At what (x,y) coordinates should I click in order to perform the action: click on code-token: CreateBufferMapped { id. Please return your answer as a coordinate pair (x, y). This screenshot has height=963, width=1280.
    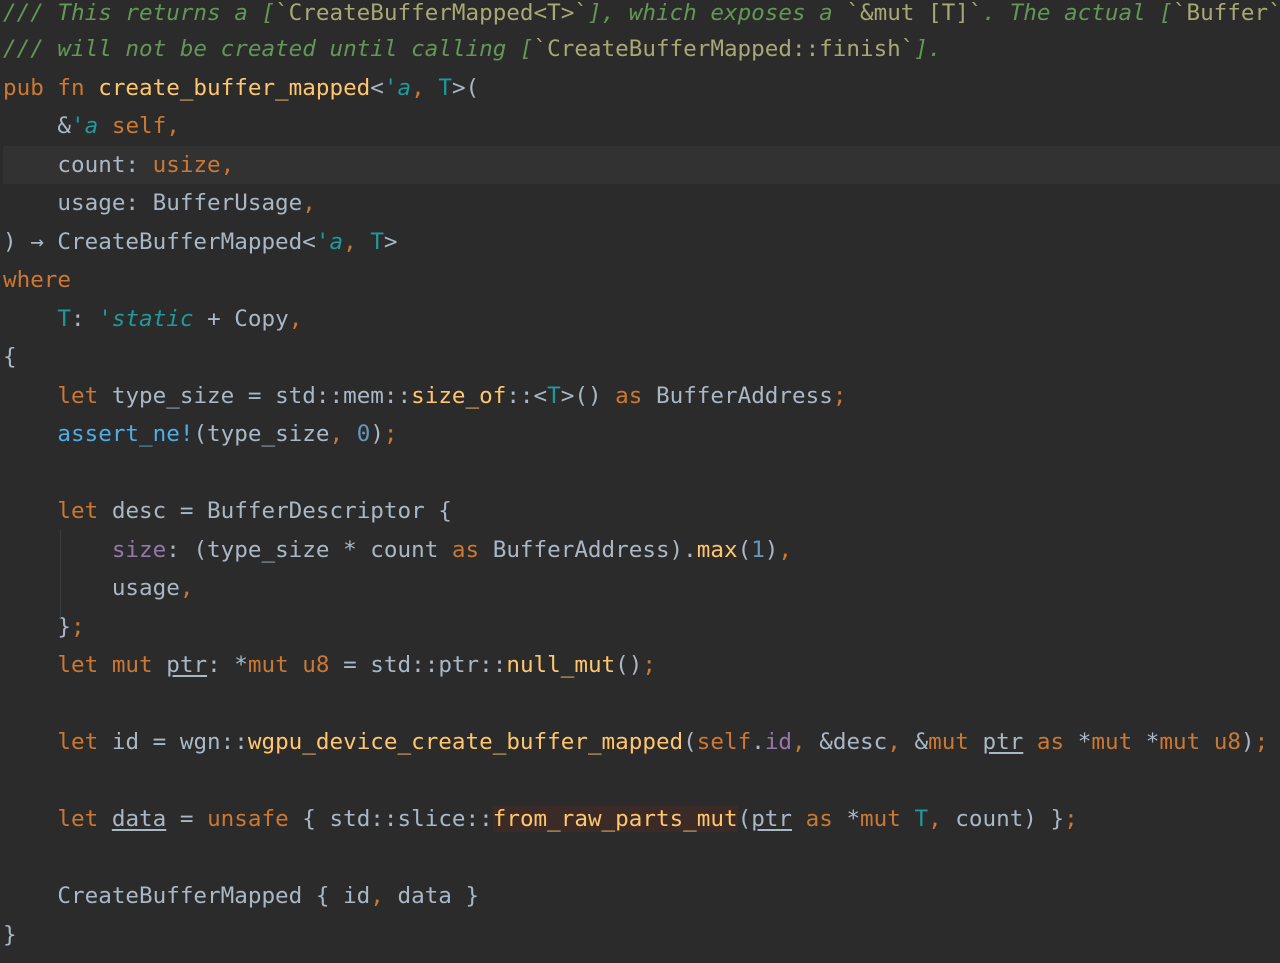
    Looking at the image, I should click on (187, 896).